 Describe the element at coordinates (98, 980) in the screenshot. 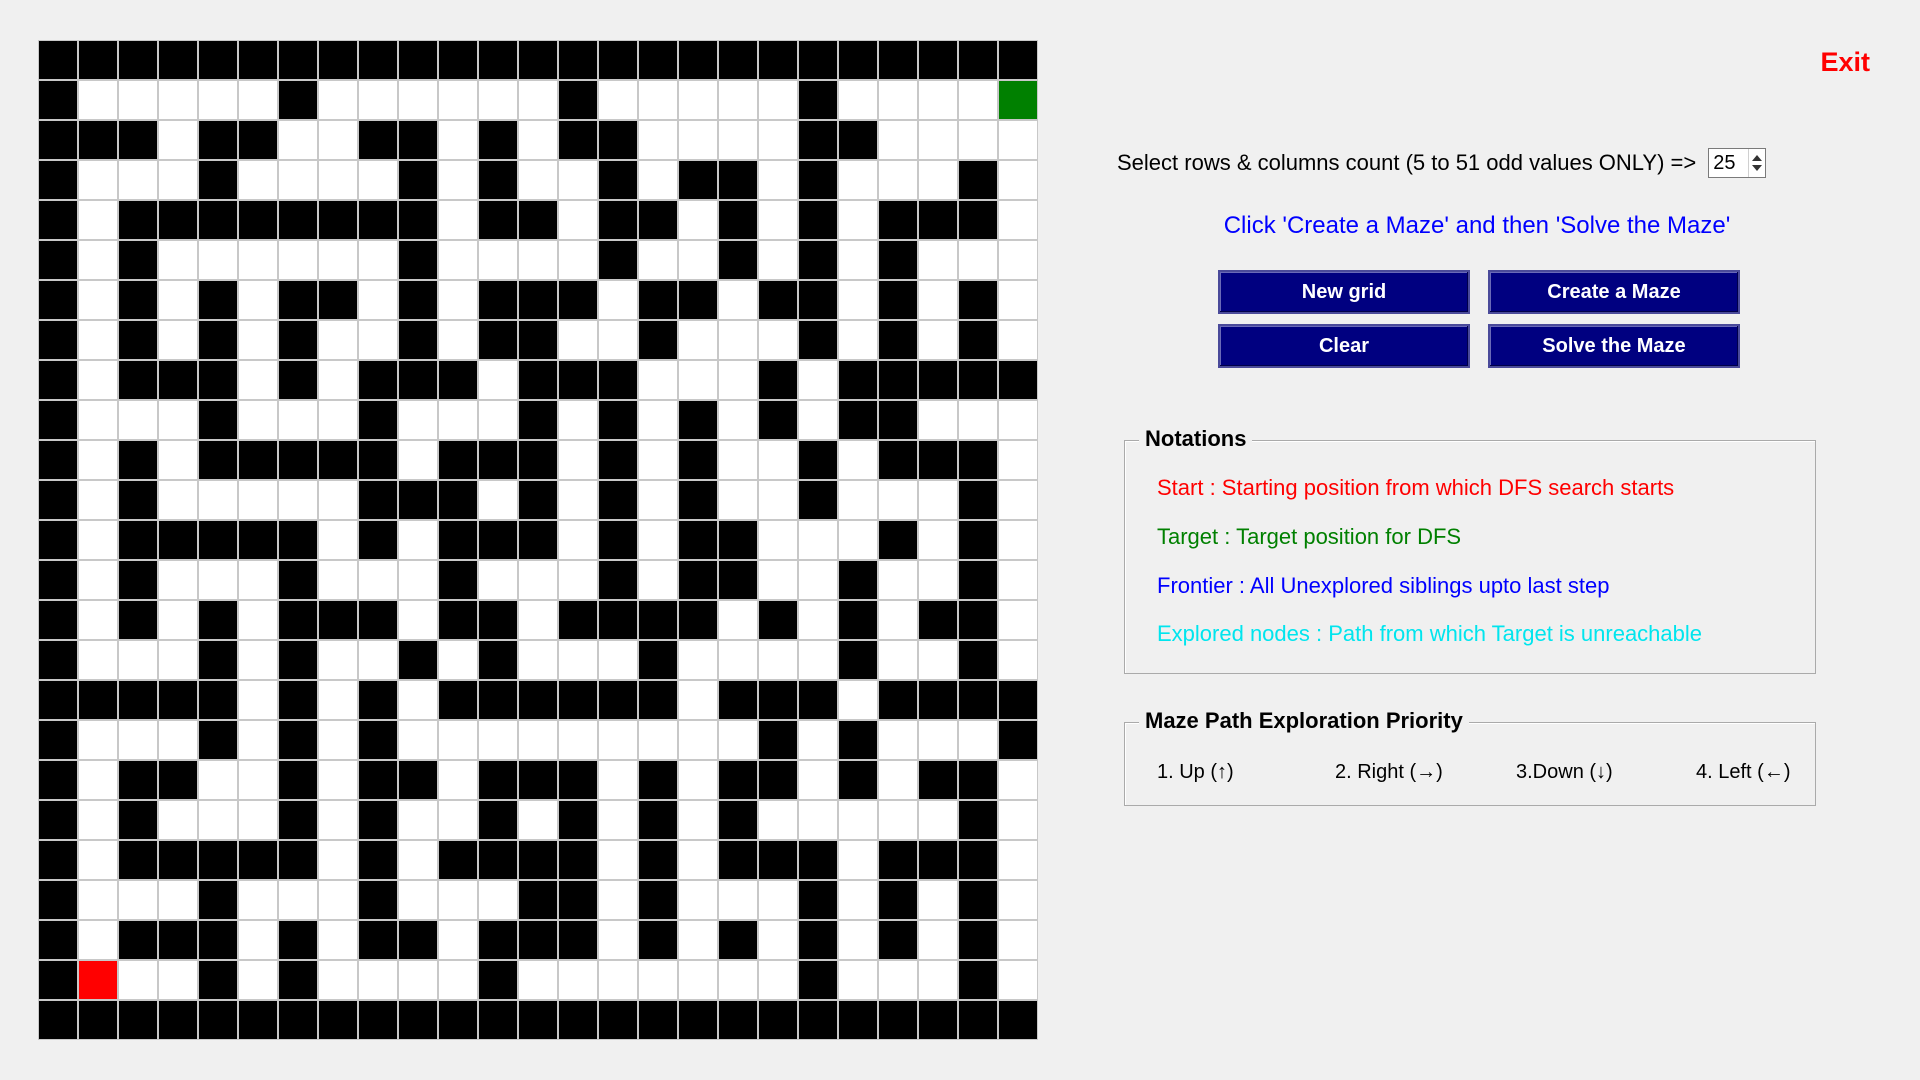

I see `maze-start-cell` at that location.